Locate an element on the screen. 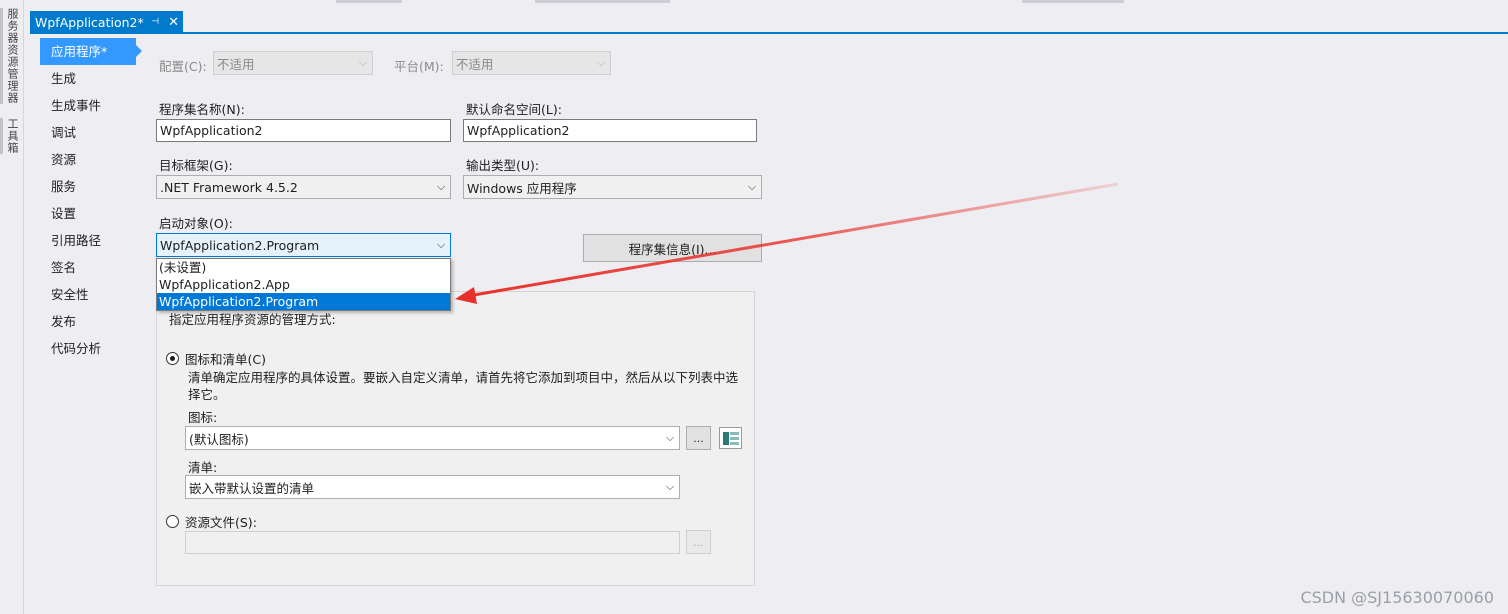  platform-label: 平台(M): is located at coordinates (419, 66).